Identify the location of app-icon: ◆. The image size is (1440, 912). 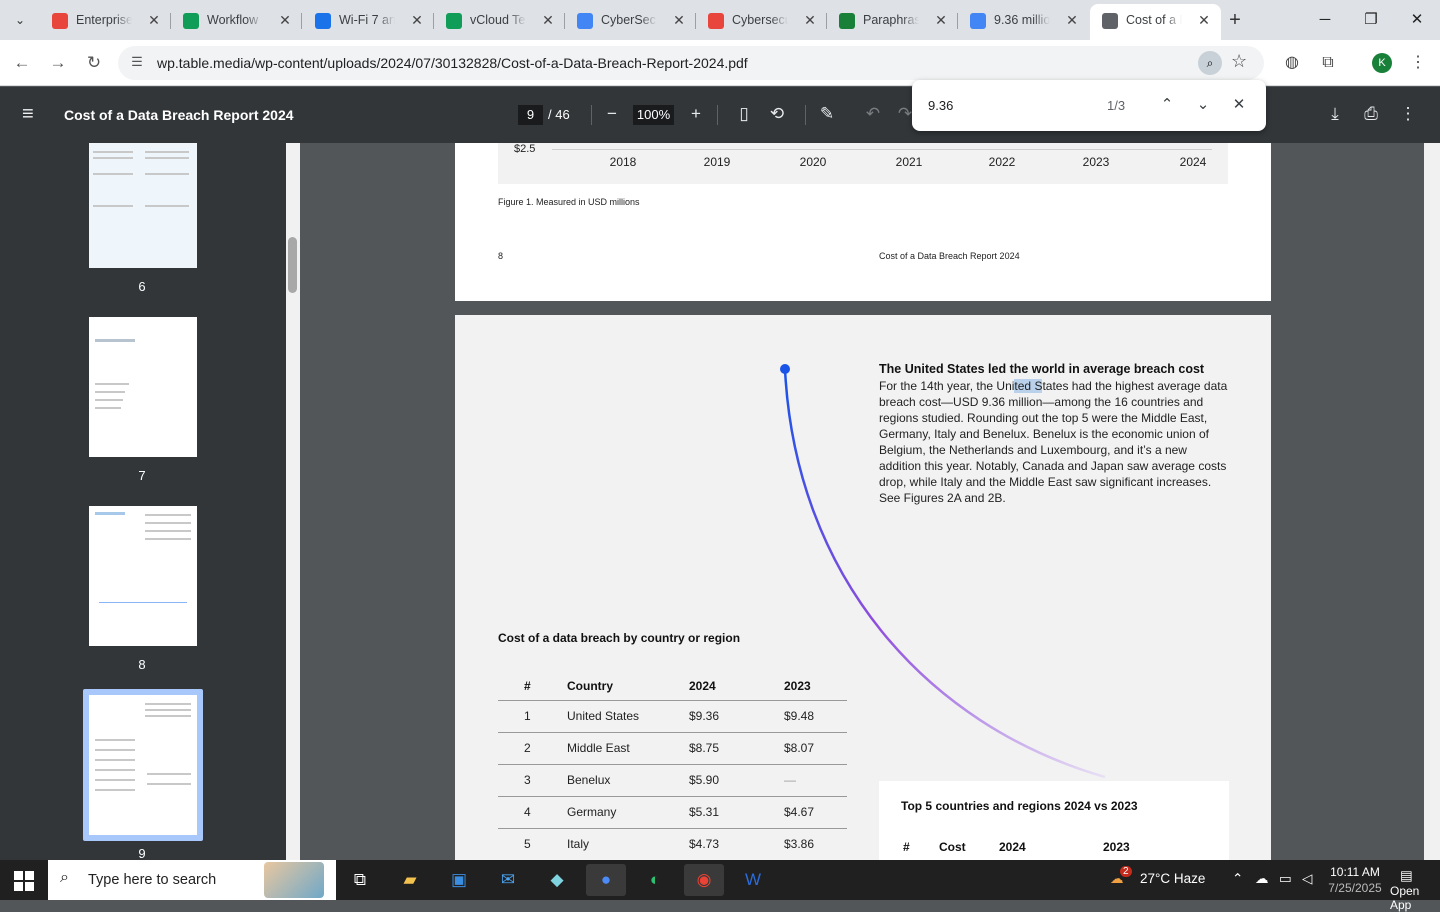
(557, 880).